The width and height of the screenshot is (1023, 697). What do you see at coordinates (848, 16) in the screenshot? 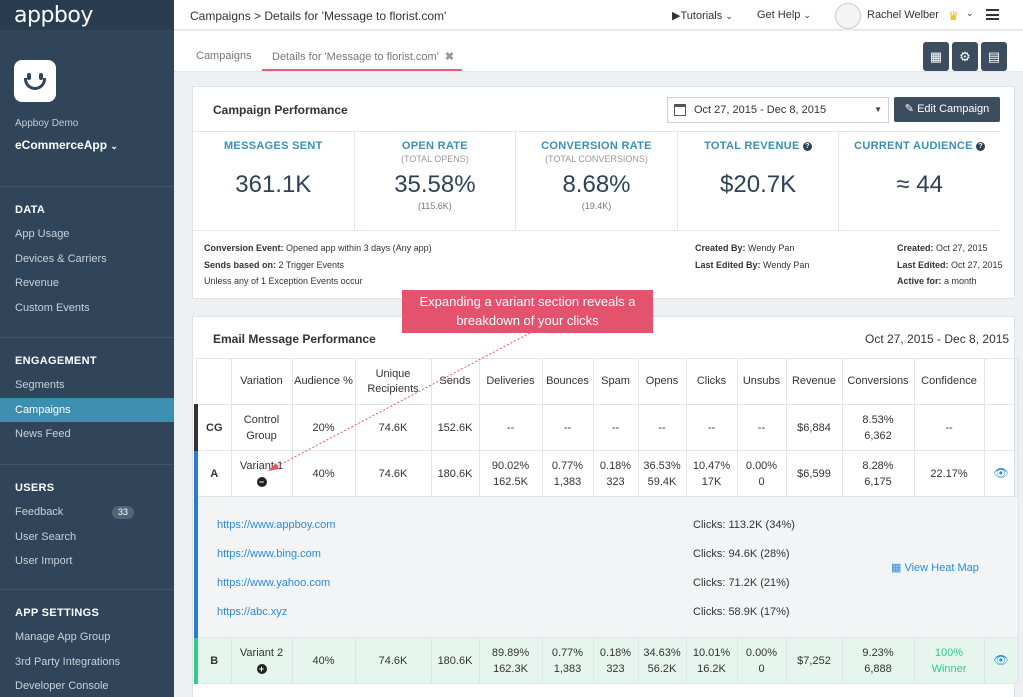
I see `user-avatar` at bounding box center [848, 16].